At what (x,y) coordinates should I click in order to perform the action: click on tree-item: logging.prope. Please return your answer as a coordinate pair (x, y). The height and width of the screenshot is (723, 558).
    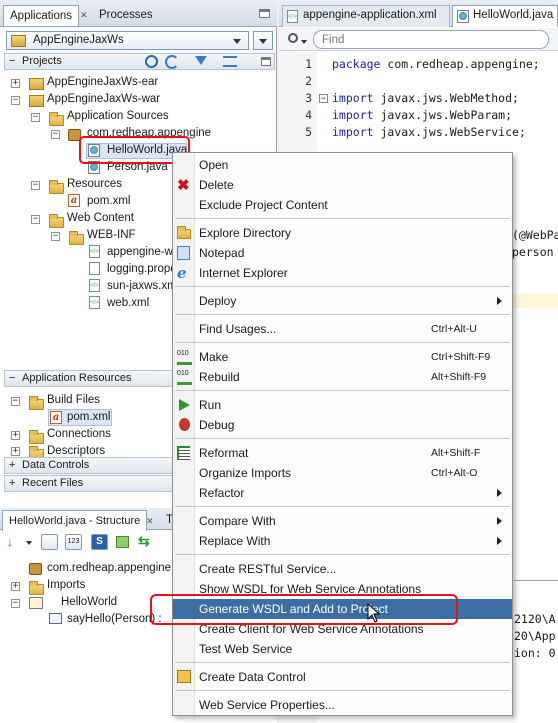
    Looking at the image, I should click on (142, 269).